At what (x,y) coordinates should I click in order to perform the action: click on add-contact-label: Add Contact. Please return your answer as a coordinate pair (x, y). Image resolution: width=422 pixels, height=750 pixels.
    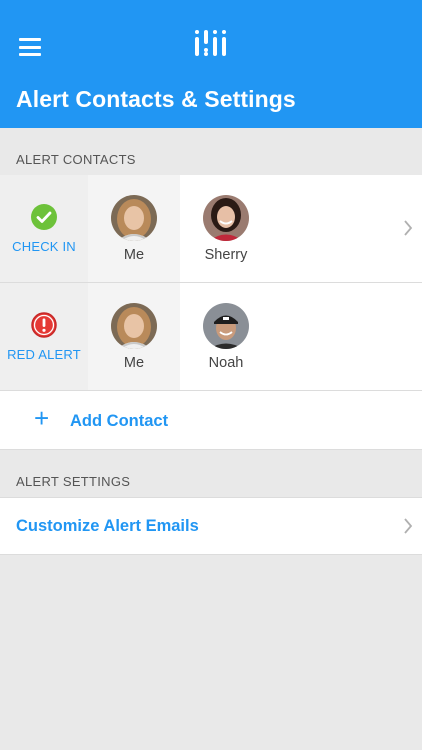
    Looking at the image, I should click on (119, 421).